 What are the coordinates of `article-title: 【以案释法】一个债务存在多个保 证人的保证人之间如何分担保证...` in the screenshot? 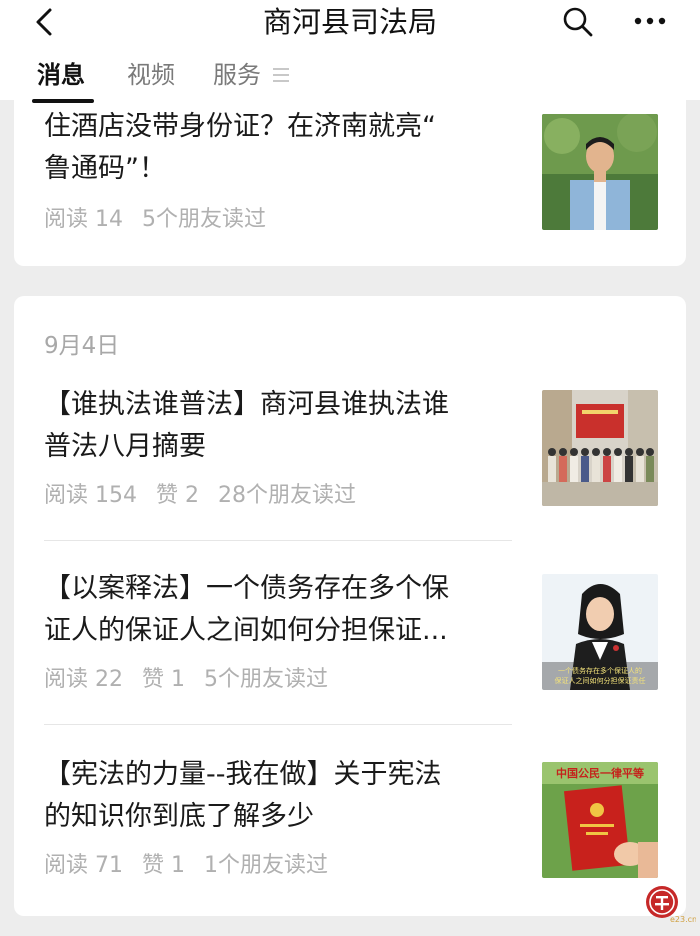 It's located at (279, 610).